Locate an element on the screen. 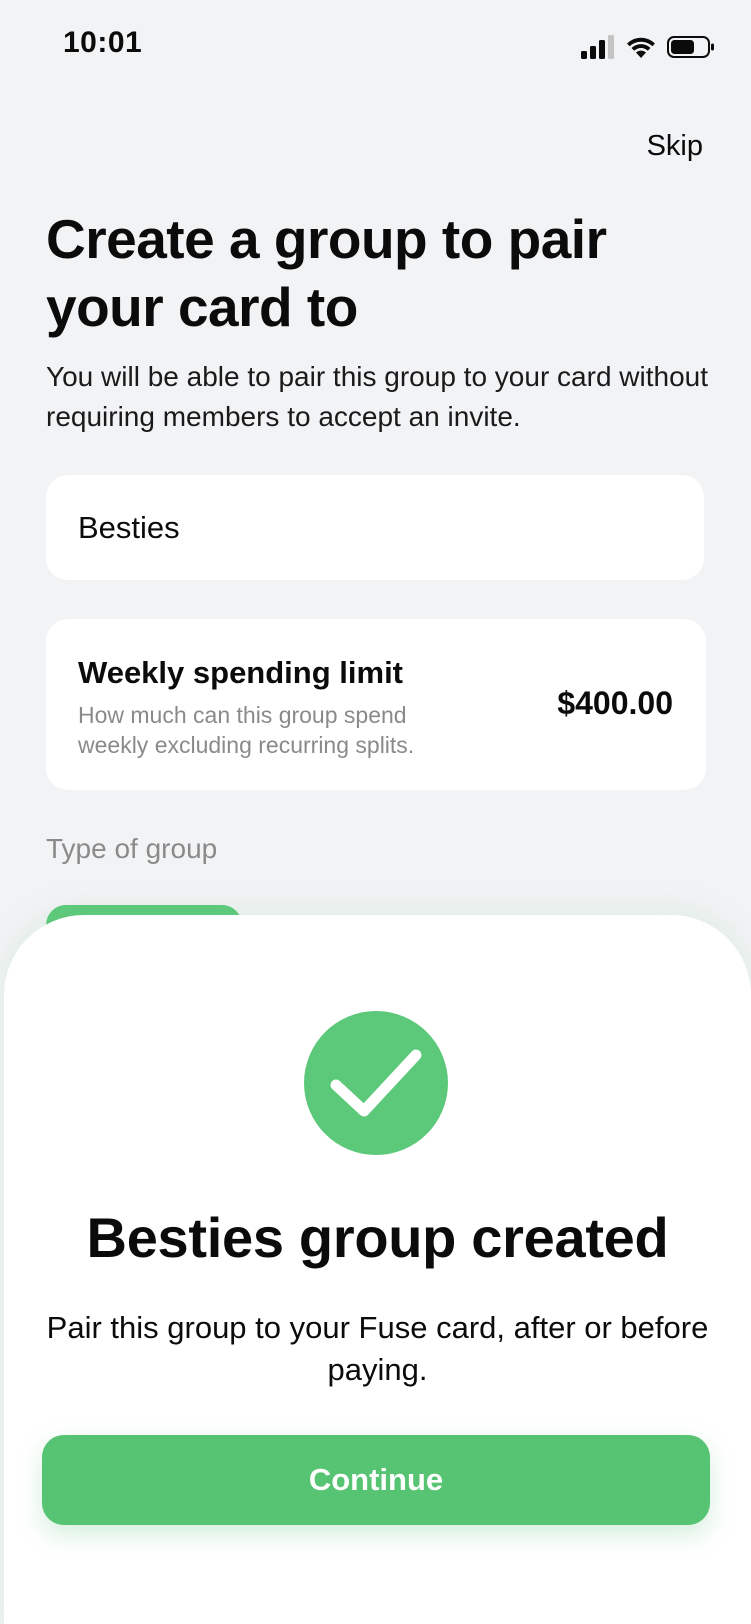  group-type-label: Type of group is located at coordinates (132, 848).